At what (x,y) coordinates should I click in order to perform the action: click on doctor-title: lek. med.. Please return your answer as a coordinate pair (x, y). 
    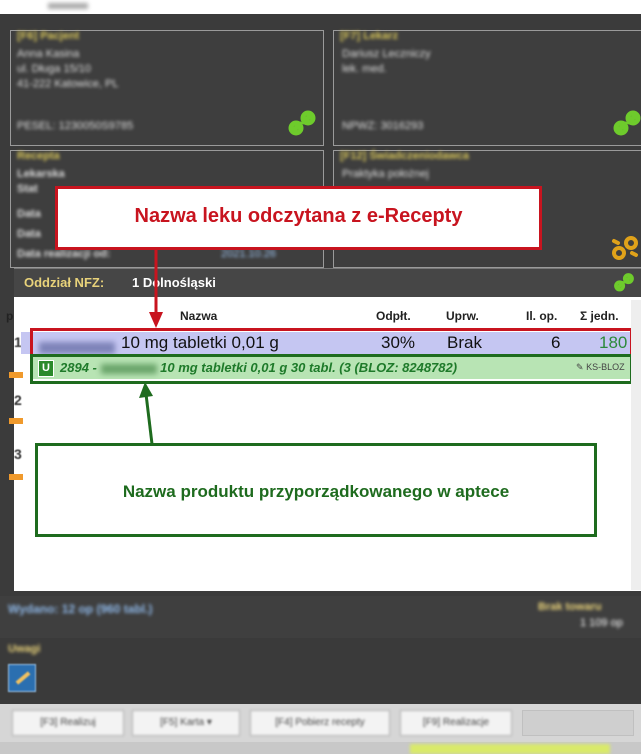
    Looking at the image, I should click on (364, 69).